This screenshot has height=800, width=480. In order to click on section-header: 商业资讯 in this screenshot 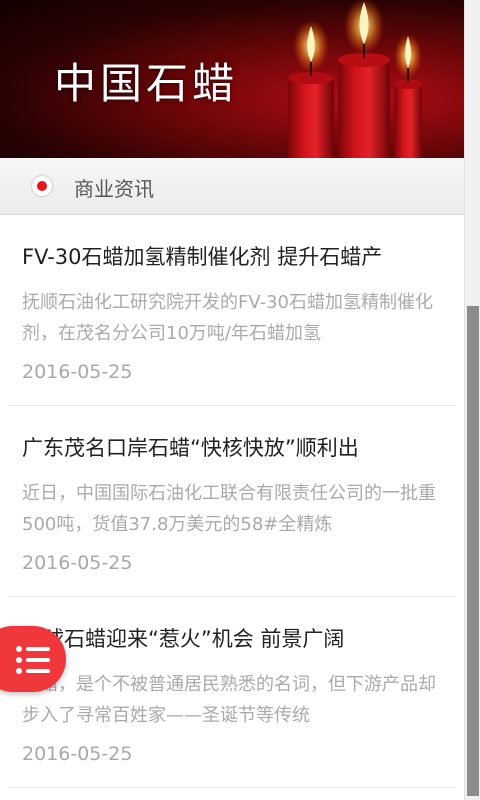, I will do `click(232, 186)`.